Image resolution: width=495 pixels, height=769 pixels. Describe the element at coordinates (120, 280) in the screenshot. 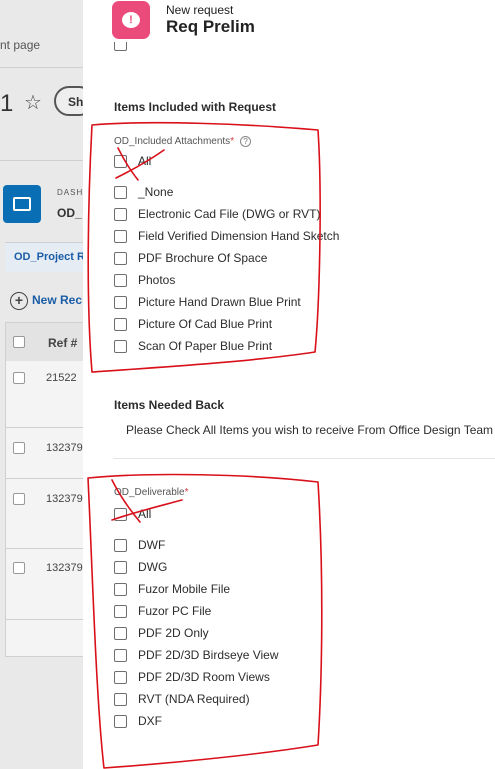

I see `checkbox-photos` at that location.